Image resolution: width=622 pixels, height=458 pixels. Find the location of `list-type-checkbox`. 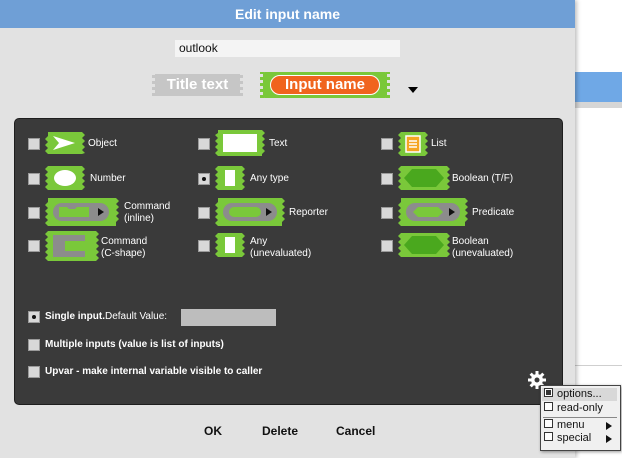

list-type-checkbox is located at coordinates (387, 144).